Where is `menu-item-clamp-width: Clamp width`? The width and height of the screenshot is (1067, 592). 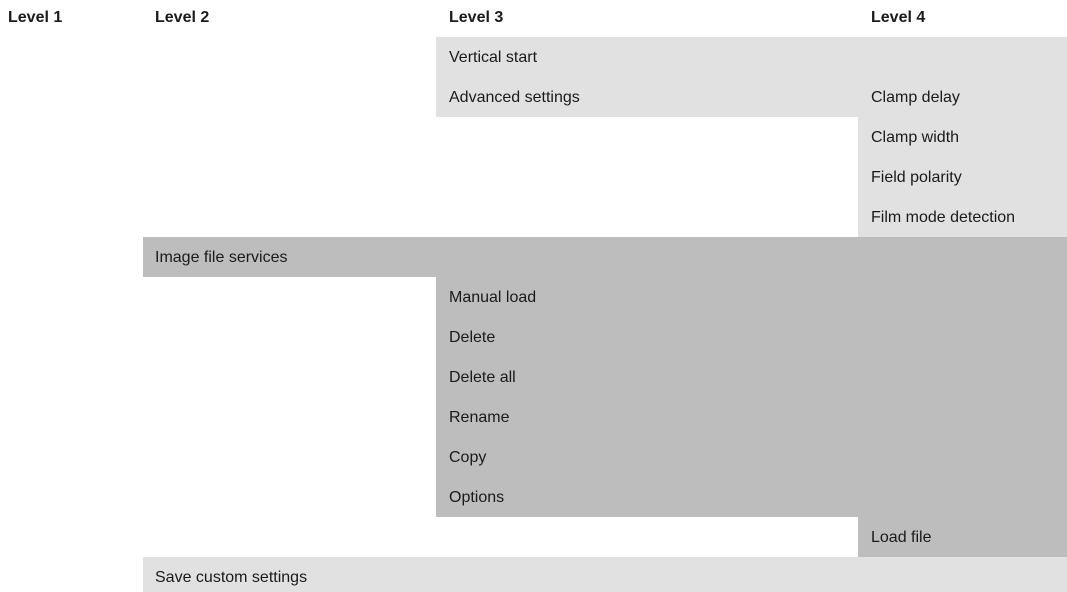
menu-item-clamp-width: Clamp width is located at coordinates (915, 138).